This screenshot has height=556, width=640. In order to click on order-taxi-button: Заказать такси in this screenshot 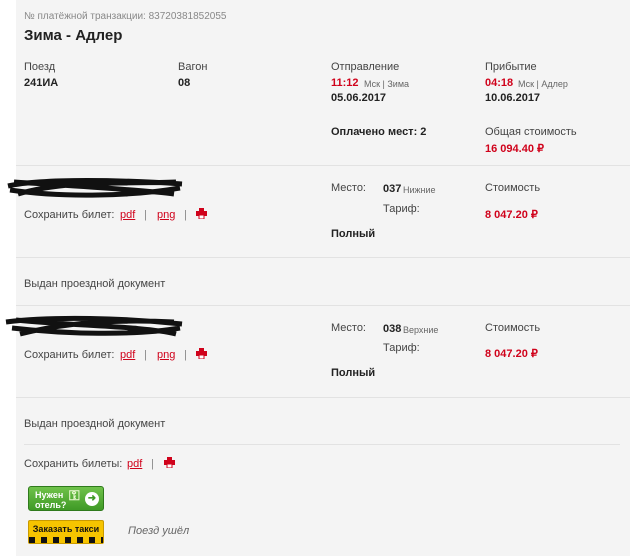, I will do `click(66, 532)`.